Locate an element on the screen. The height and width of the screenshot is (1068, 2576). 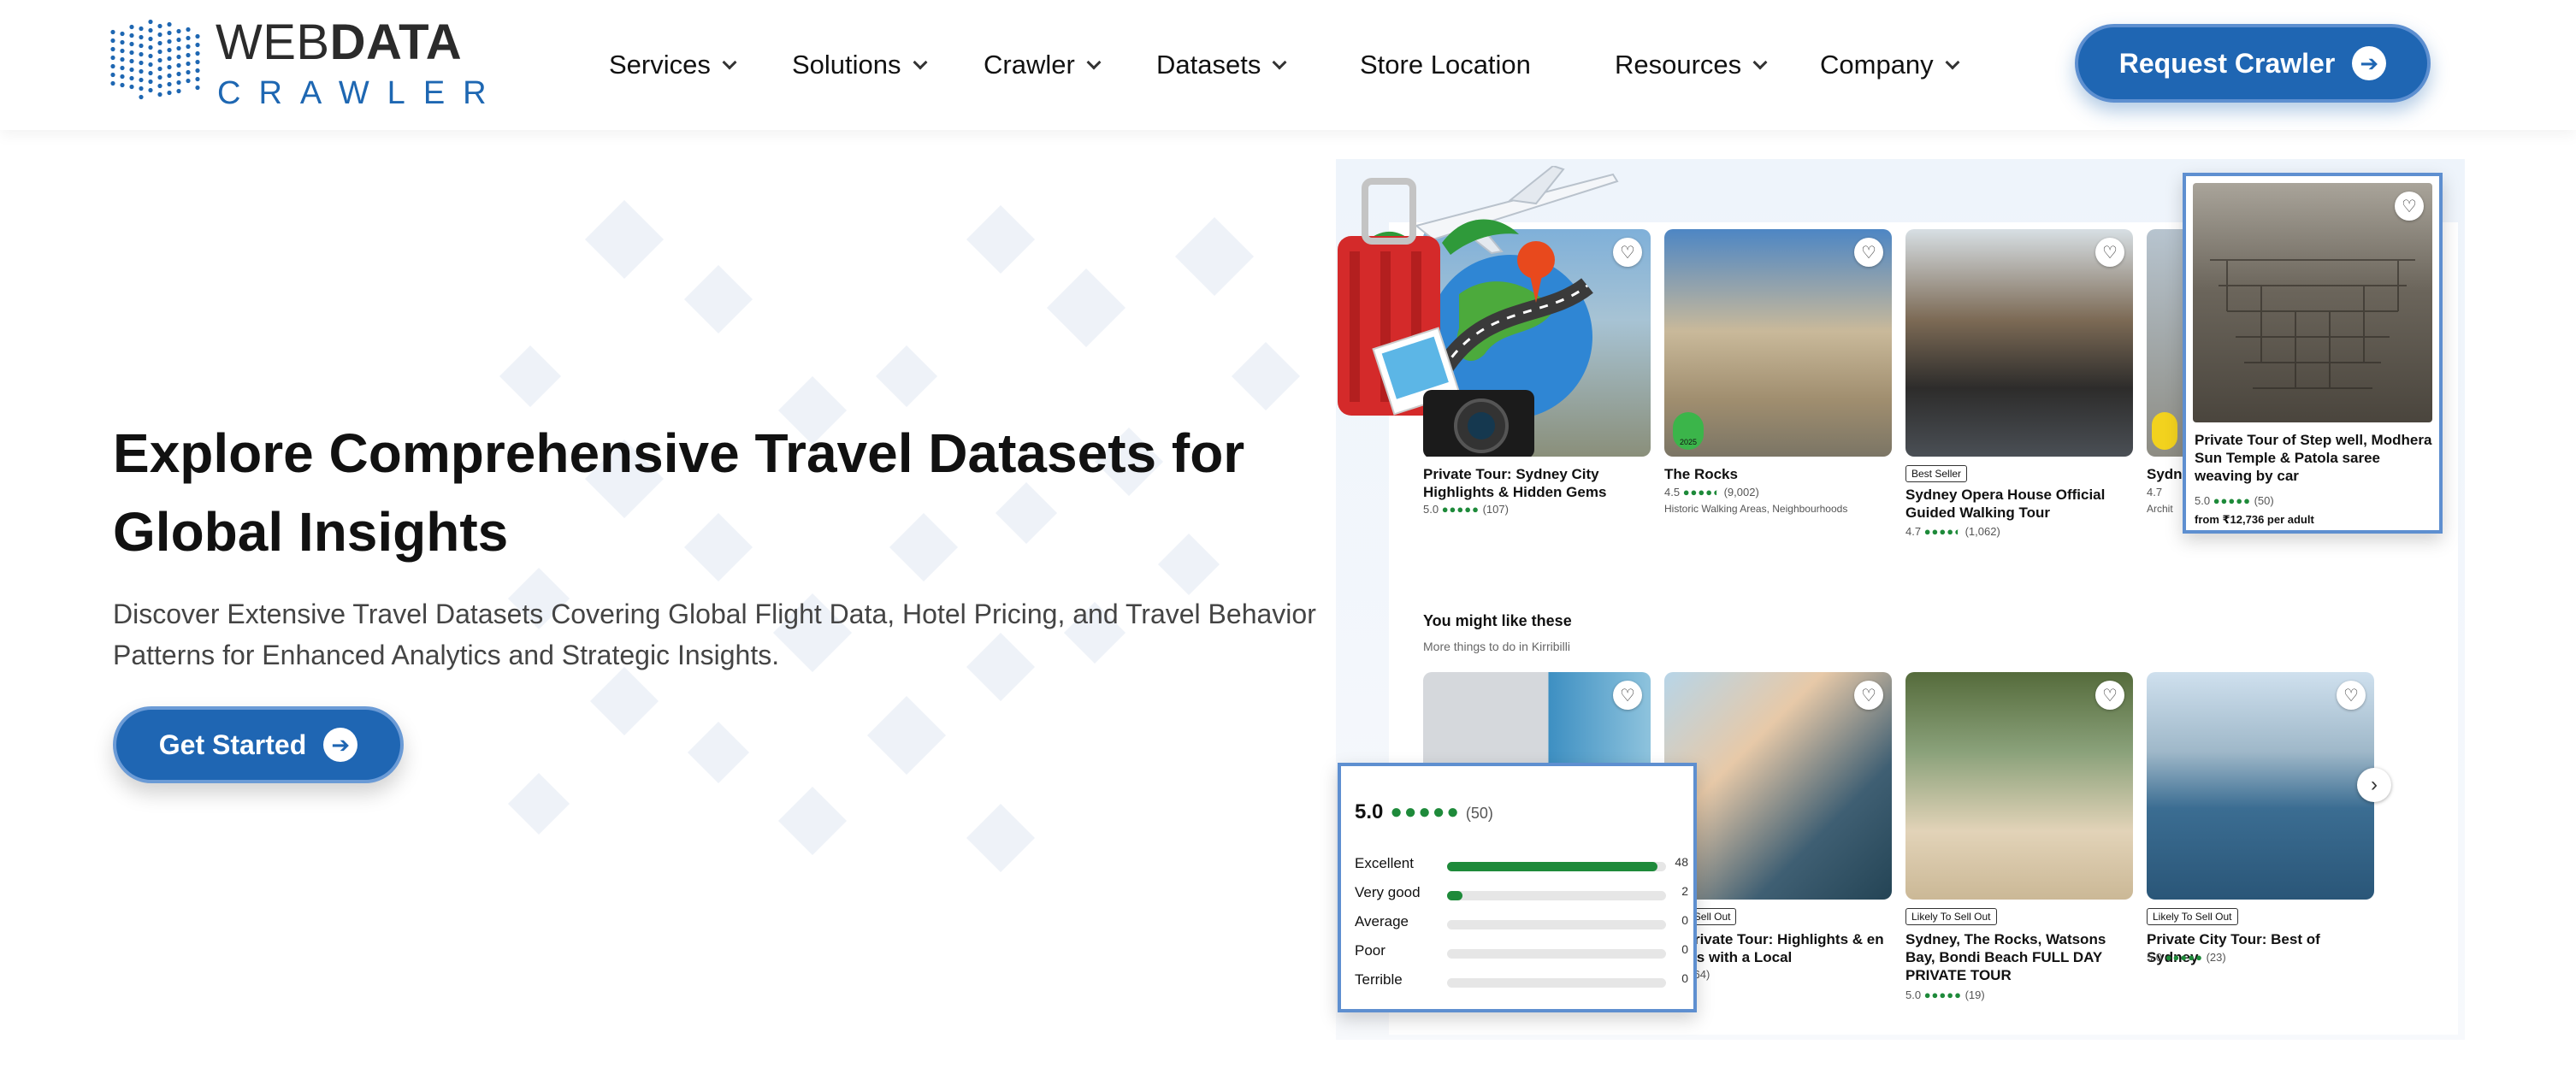
stepwell-illustration is located at coordinates (2312, 324).